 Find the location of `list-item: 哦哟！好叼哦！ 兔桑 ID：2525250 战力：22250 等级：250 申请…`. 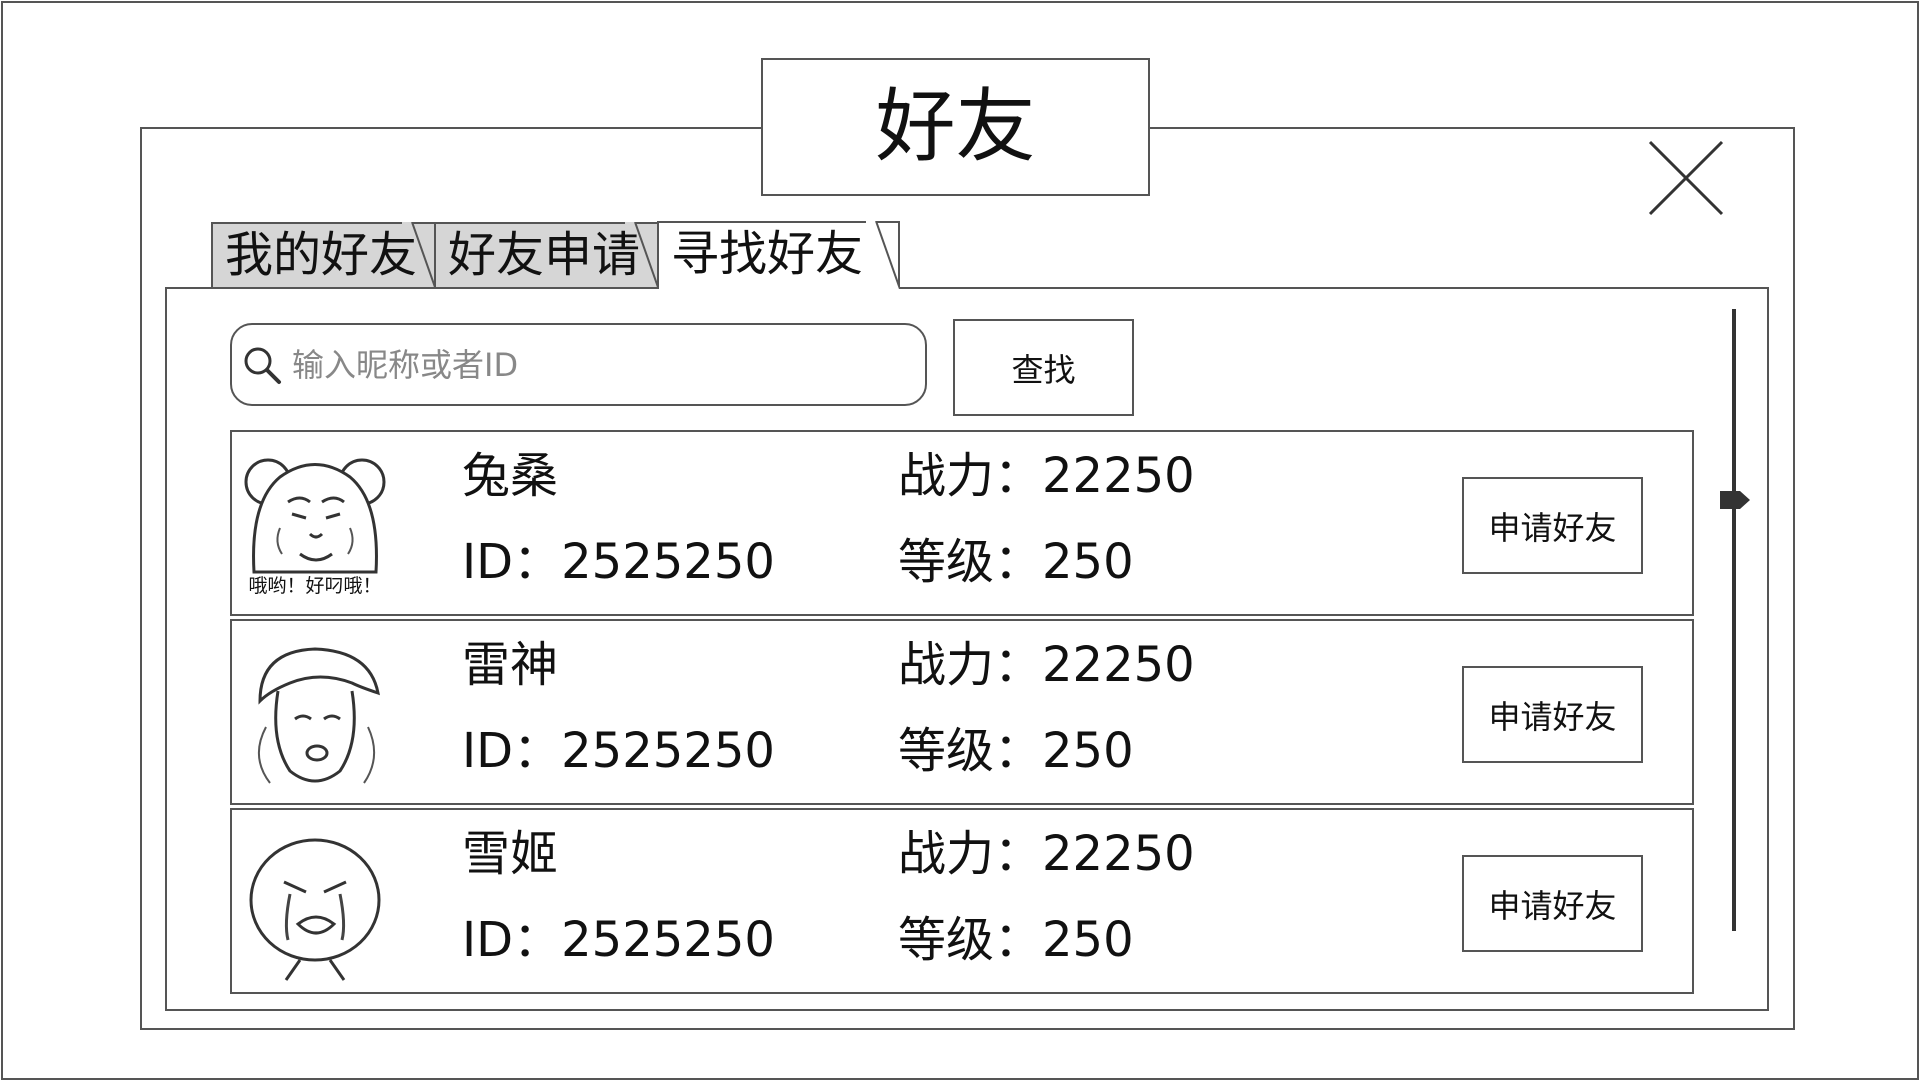

list-item: 哦哟！好叼哦！ 兔桑 ID：2525250 战力：22250 等级：250 申请… is located at coordinates (962, 523).